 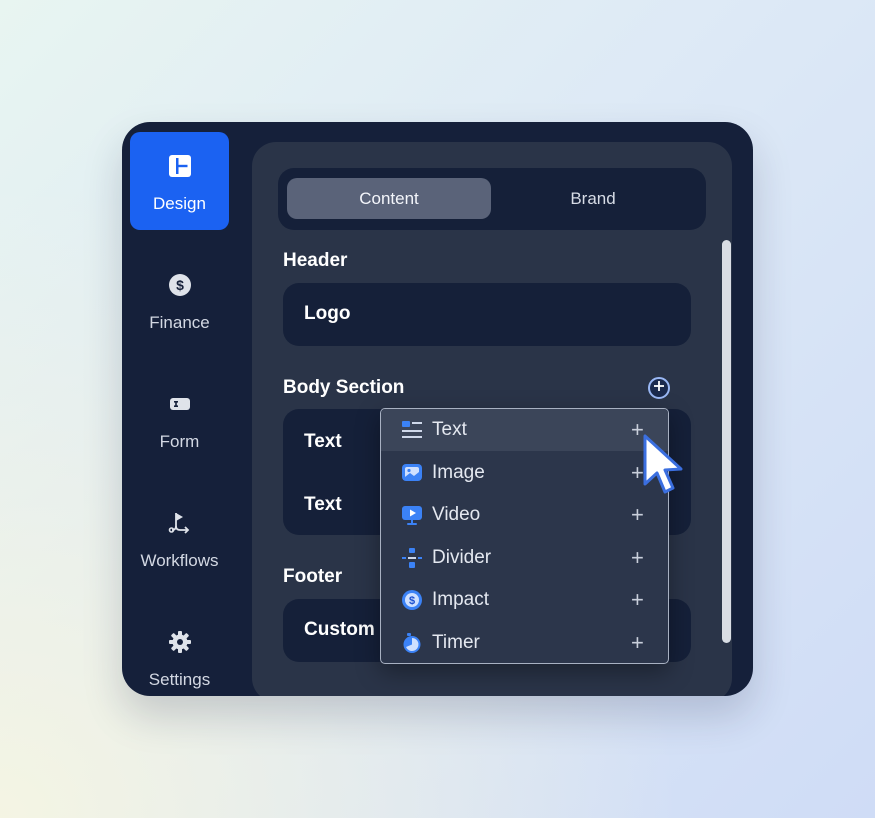 I want to click on menu-item-label: Divider, so click(x=462, y=557).